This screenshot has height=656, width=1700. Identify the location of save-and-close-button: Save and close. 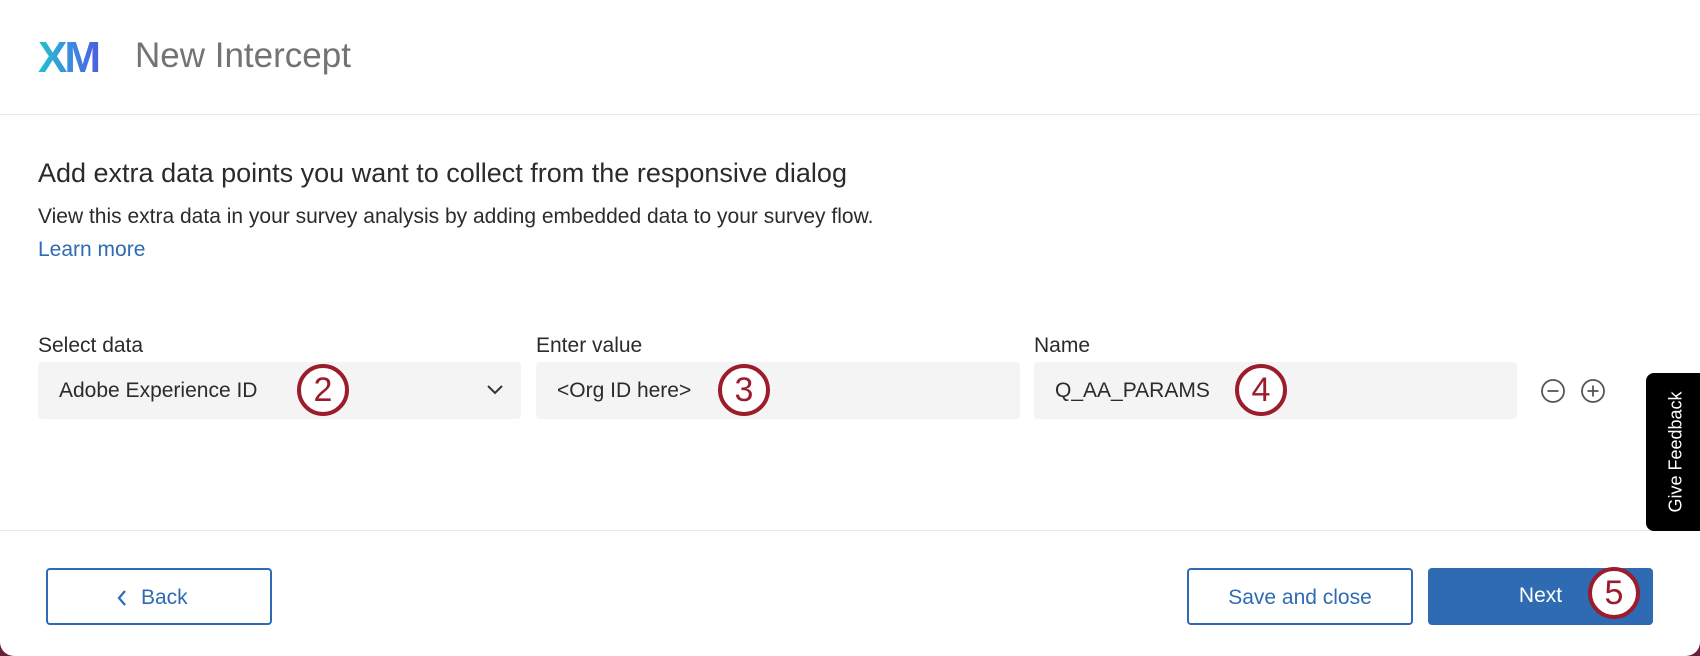
(1300, 596).